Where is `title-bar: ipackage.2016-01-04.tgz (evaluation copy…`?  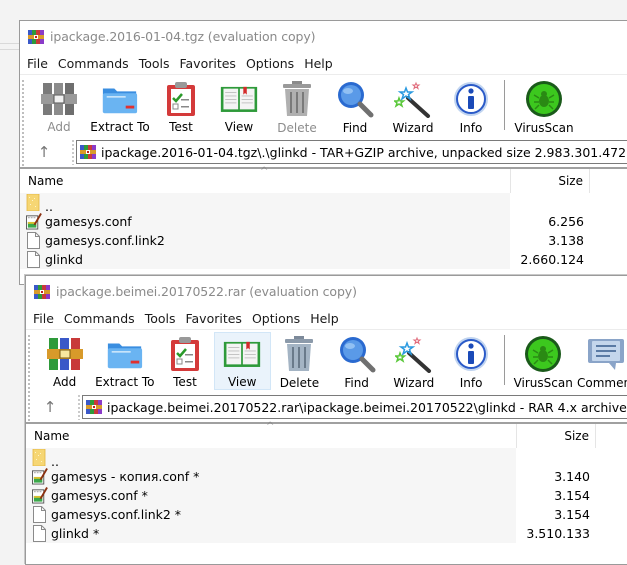
title-bar: ipackage.2016-01-04.tgz (evaluation copy… is located at coordinates (323, 36).